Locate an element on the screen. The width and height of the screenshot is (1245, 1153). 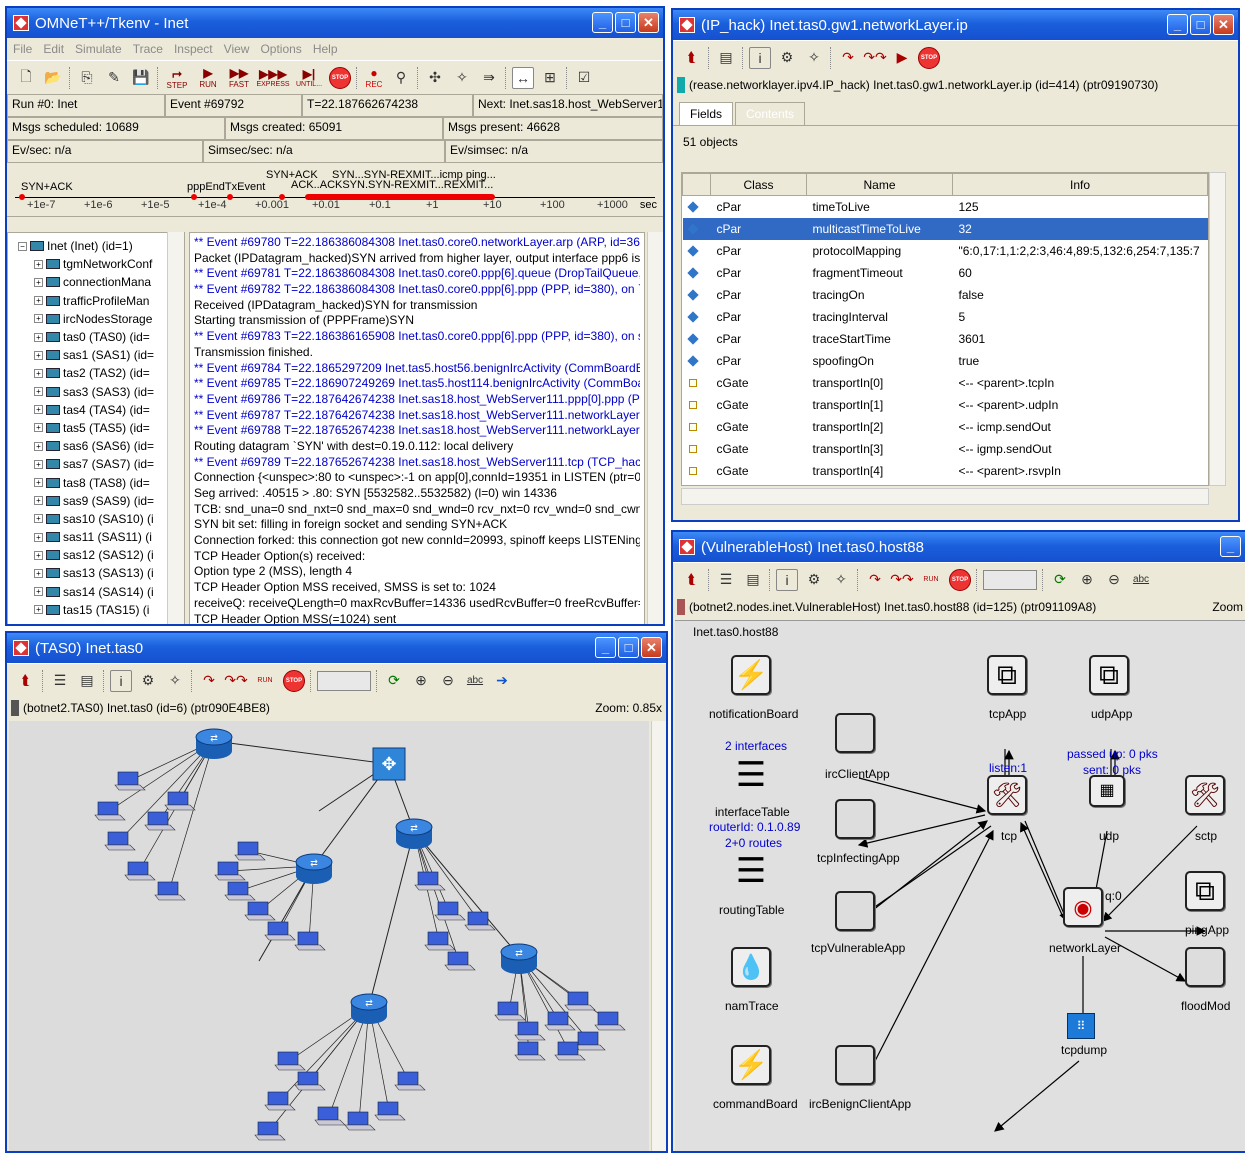
filter-icon: ⇛ is located at coordinates (489, 78).